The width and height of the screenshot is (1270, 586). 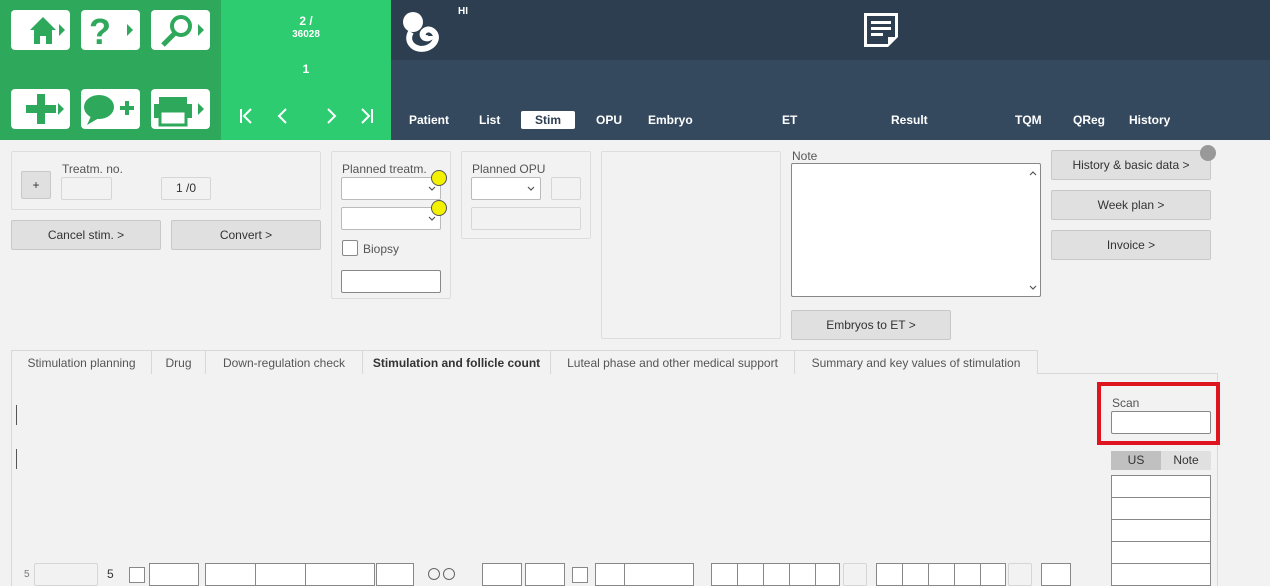 What do you see at coordinates (331, 116) in the screenshot?
I see `next-record-icon` at bounding box center [331, 116].